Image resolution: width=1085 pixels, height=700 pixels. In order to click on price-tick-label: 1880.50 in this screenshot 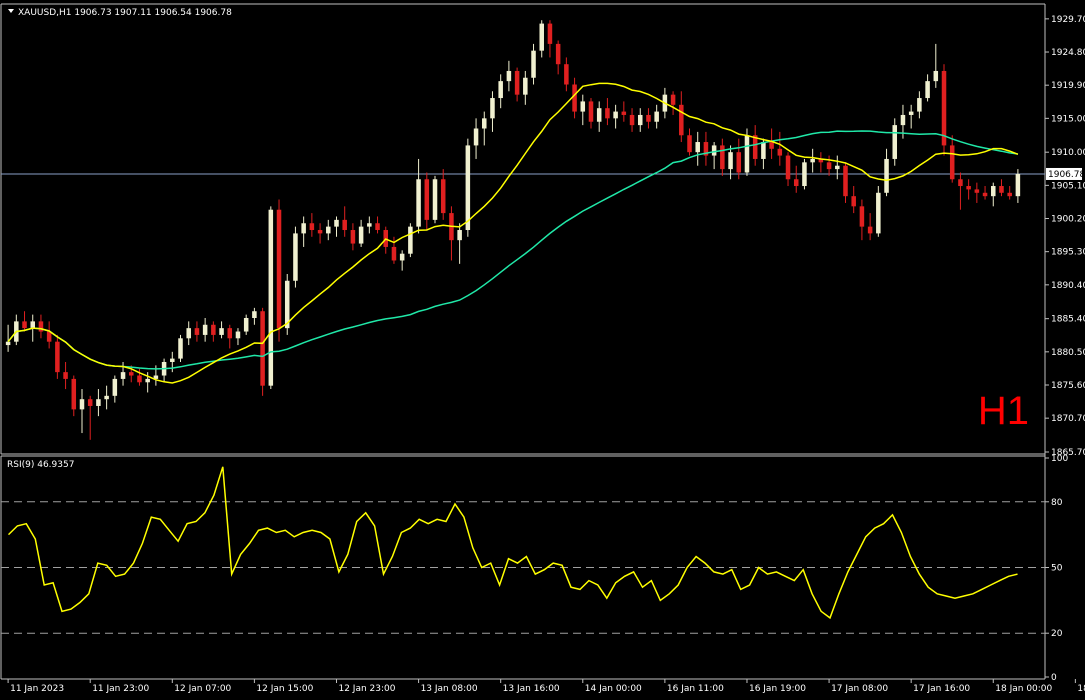, I will do `click(1068, 353)`.